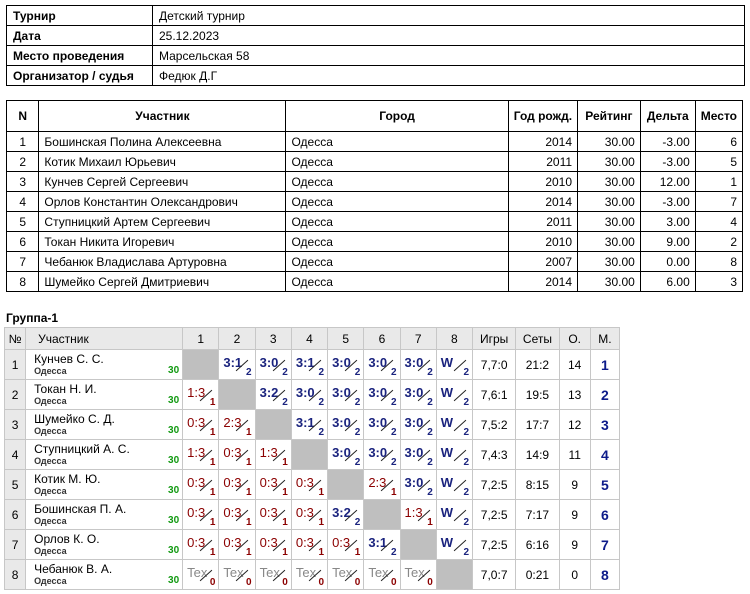 The height and width of the screenshot is (594, 750). I want to click on group-player-name: Бошинская П. А., so click(80, 509).